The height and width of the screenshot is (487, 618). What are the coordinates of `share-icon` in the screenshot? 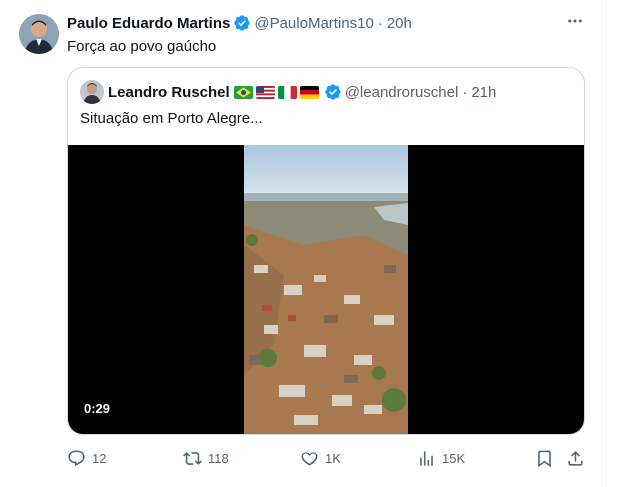 It's located at (575, 458).